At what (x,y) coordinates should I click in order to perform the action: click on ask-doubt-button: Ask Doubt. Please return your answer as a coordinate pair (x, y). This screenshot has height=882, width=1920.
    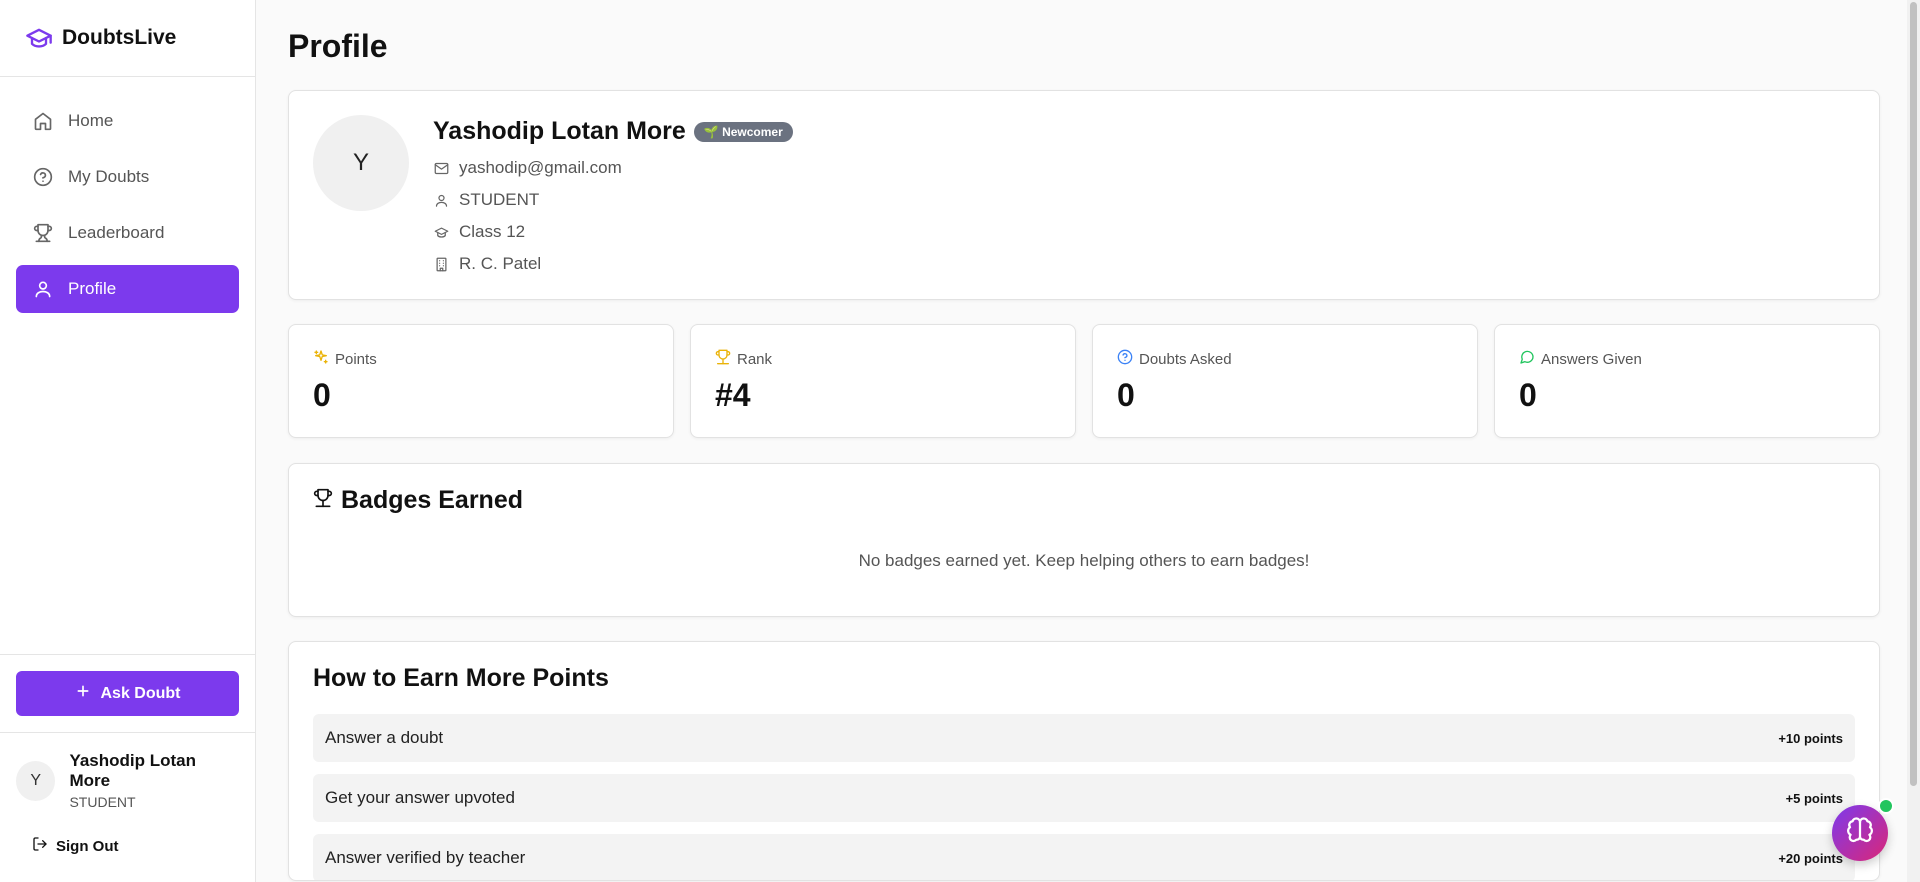
    Looking at the image, I should click on (127, 693).